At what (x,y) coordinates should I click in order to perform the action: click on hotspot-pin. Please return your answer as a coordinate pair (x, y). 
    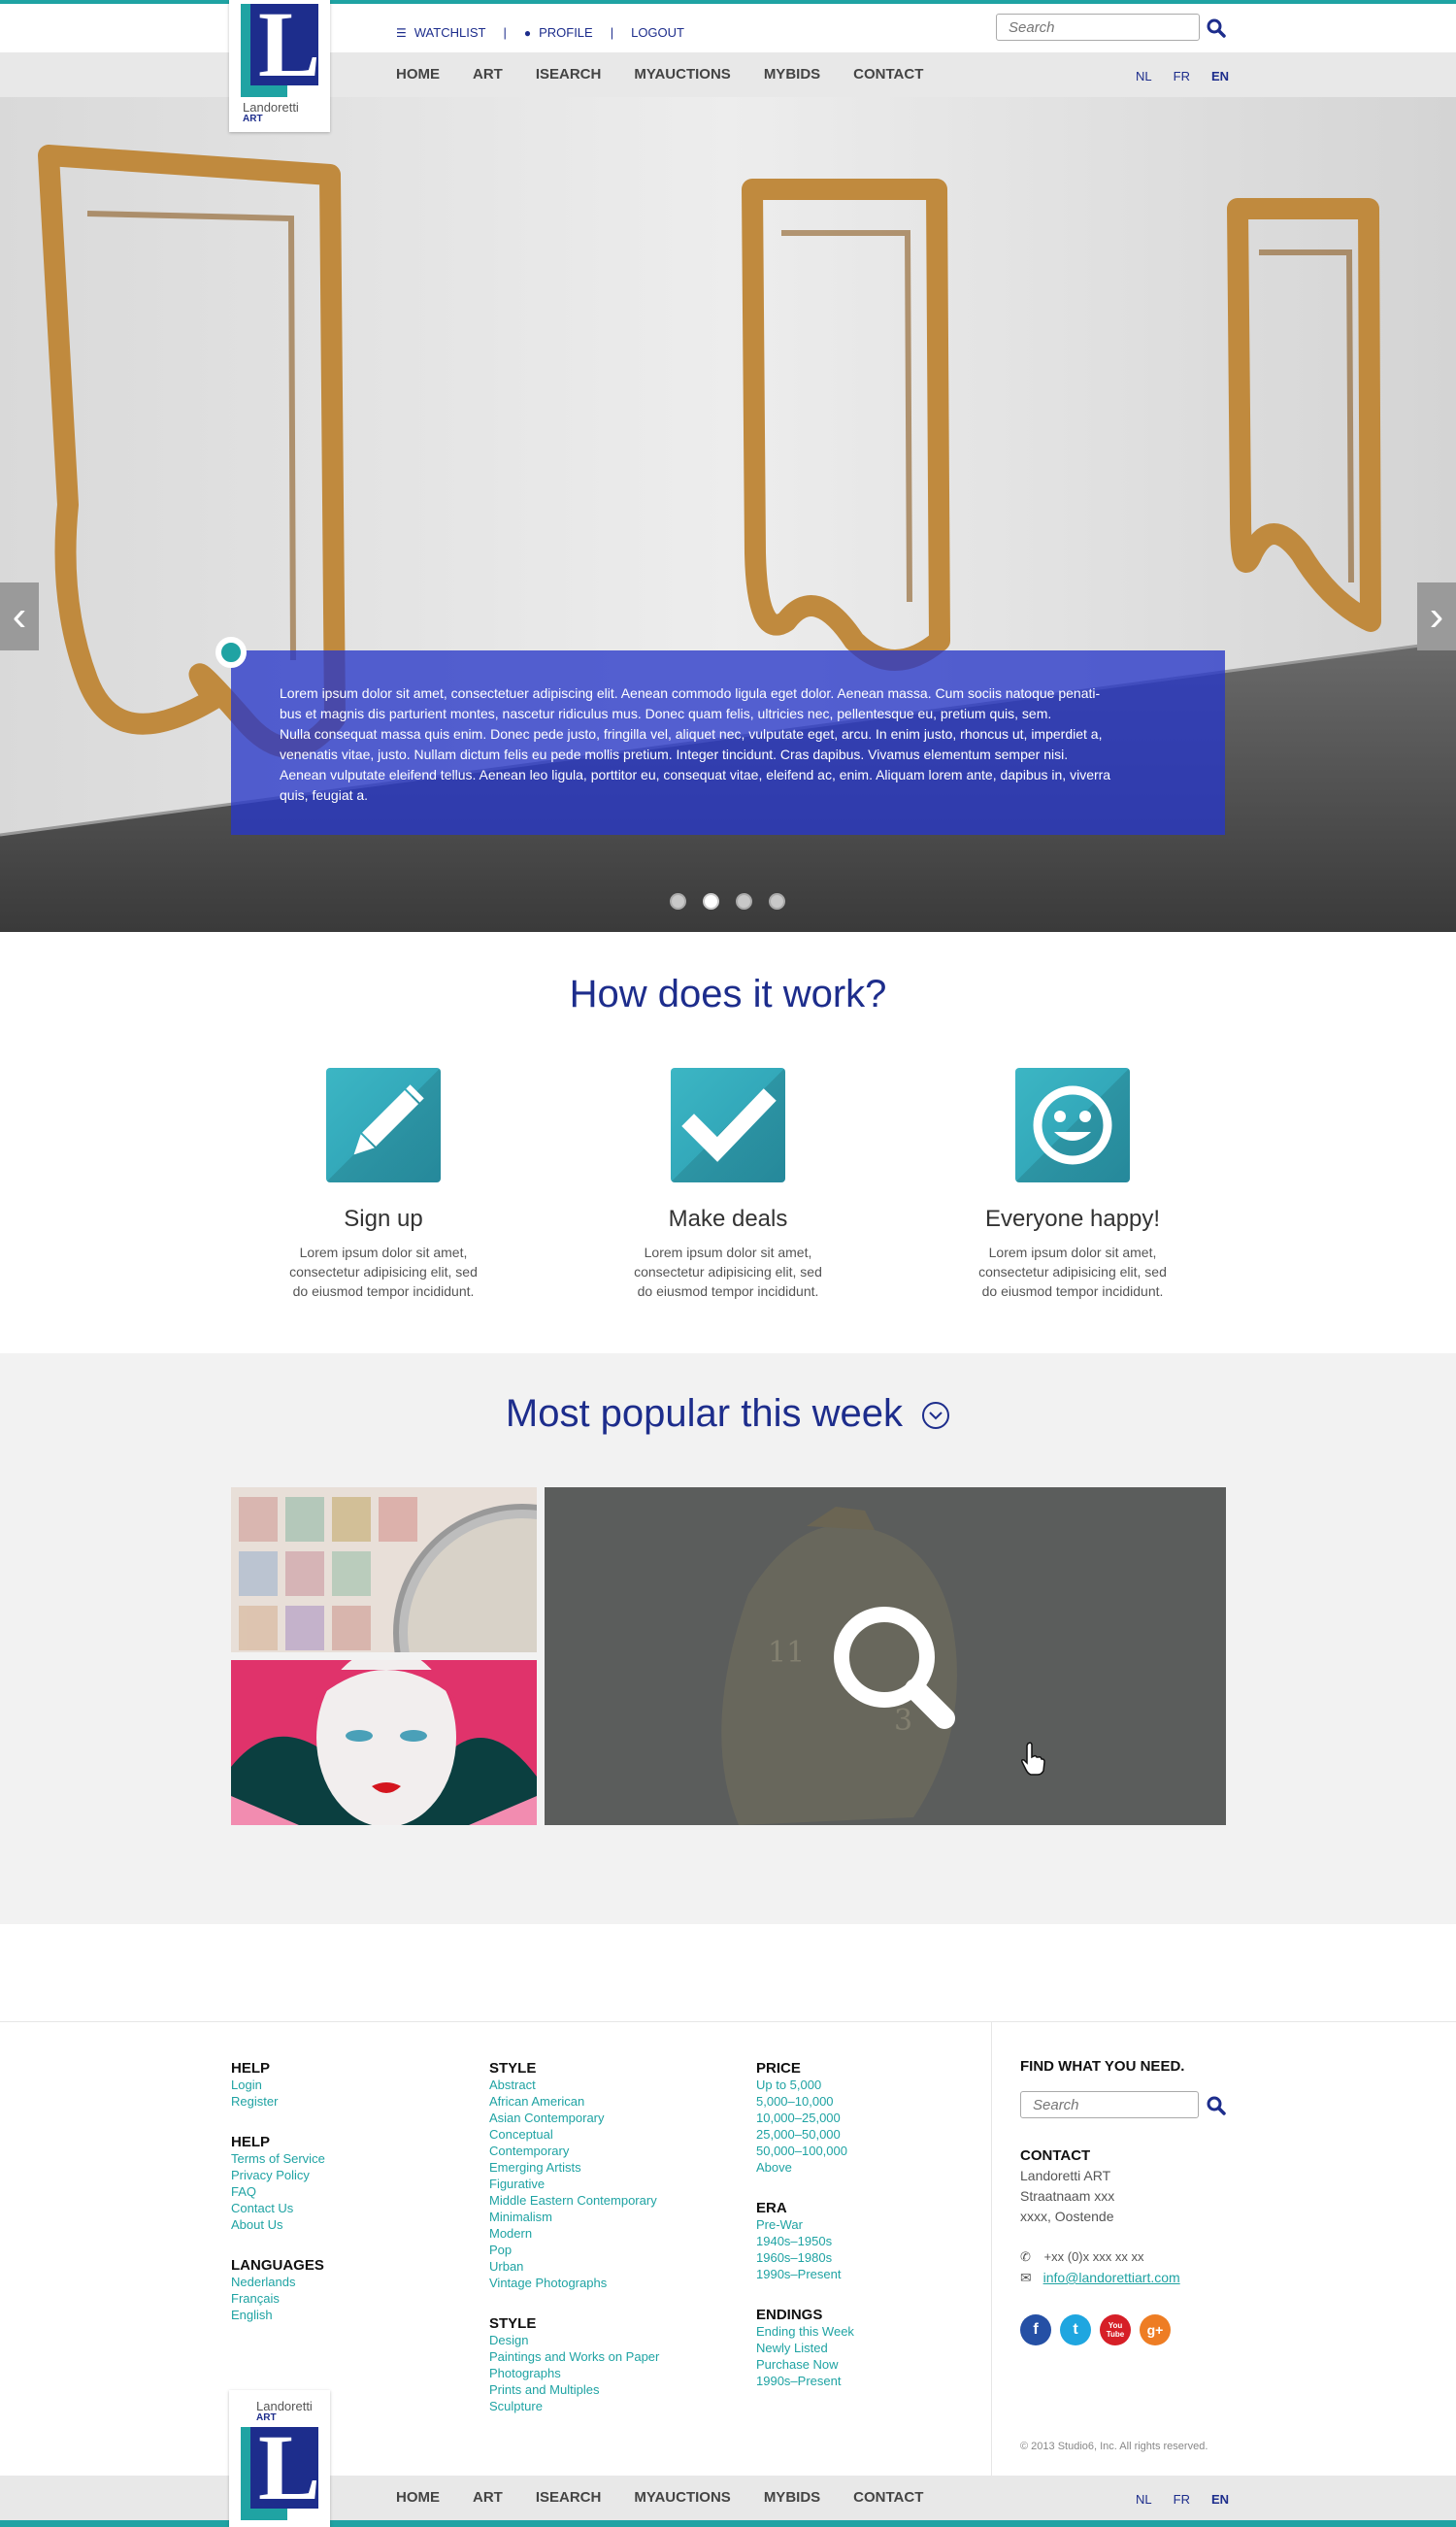
    Looking at the image, I should click on (231, 652).